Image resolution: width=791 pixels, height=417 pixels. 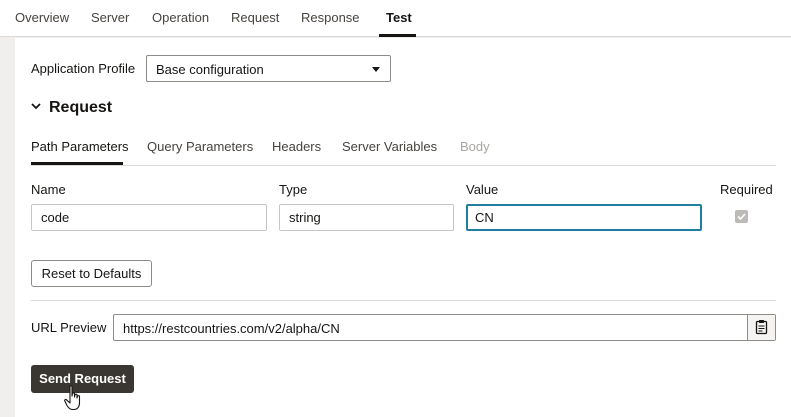 What do you see at coordinates (91, 273) in the screenshot?
I see `reset-to-defaults-button: Reset to Defaults` at bounding box center [91, 273].